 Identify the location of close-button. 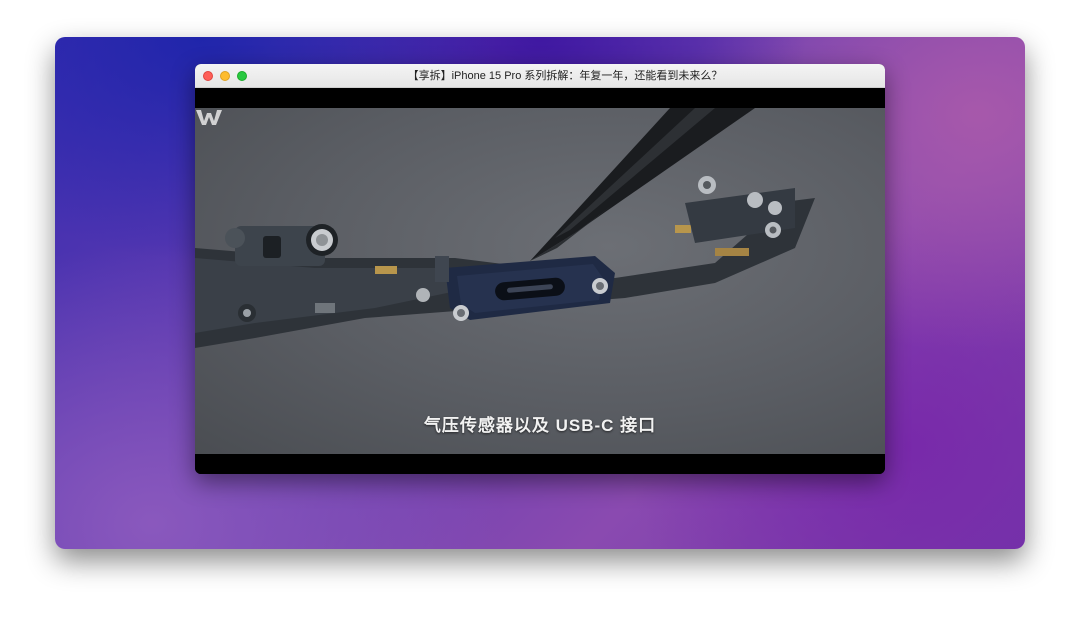
(208, 76).